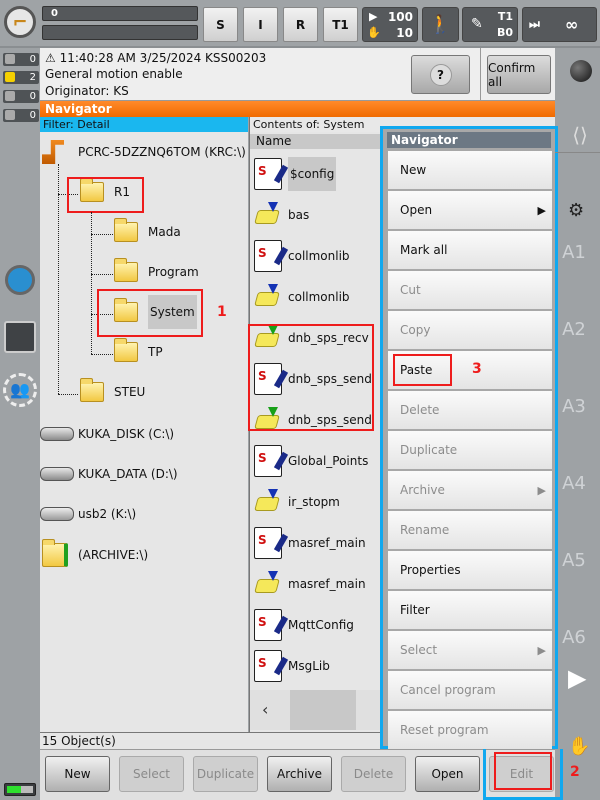 The image size is (600, 800). Describe the element at coordinates (390, 24) in the screenshot. I see `override-display: ▶ 100 ✋ 10` at that location.